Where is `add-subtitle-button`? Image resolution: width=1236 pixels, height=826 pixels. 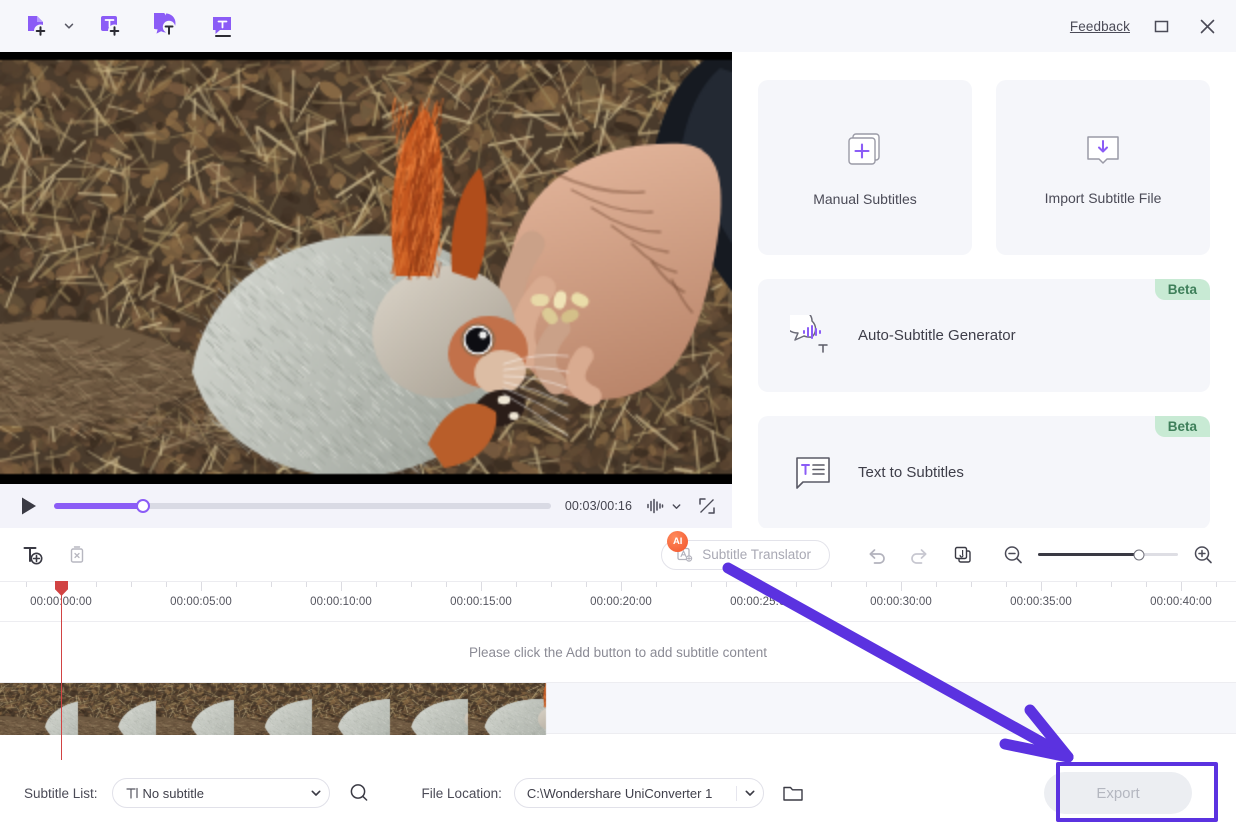
add-subtitle-button is located at coordinates (33, 555).